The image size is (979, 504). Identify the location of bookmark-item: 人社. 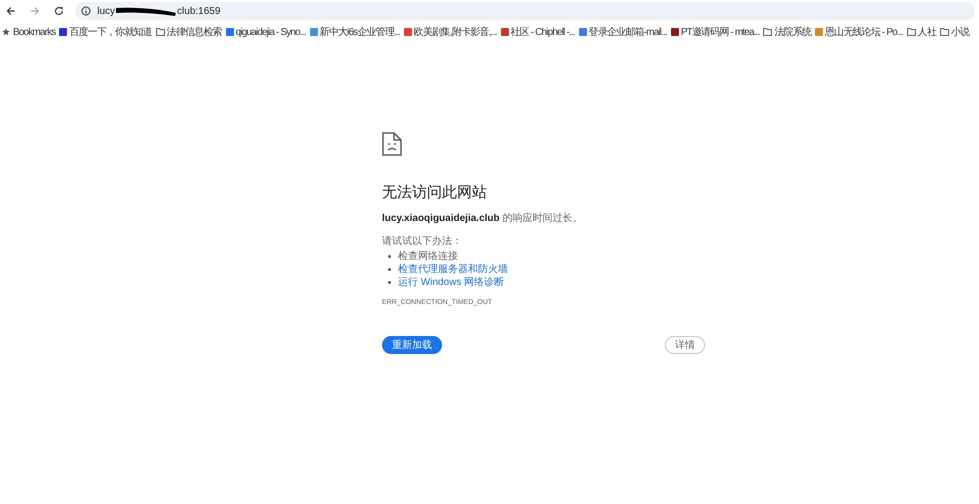
(927, 32).